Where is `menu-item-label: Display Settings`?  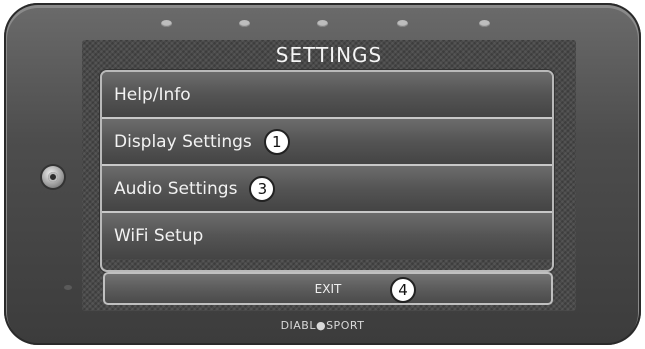
menu-item-label: Display Settings is located at coordinates (183, 141).